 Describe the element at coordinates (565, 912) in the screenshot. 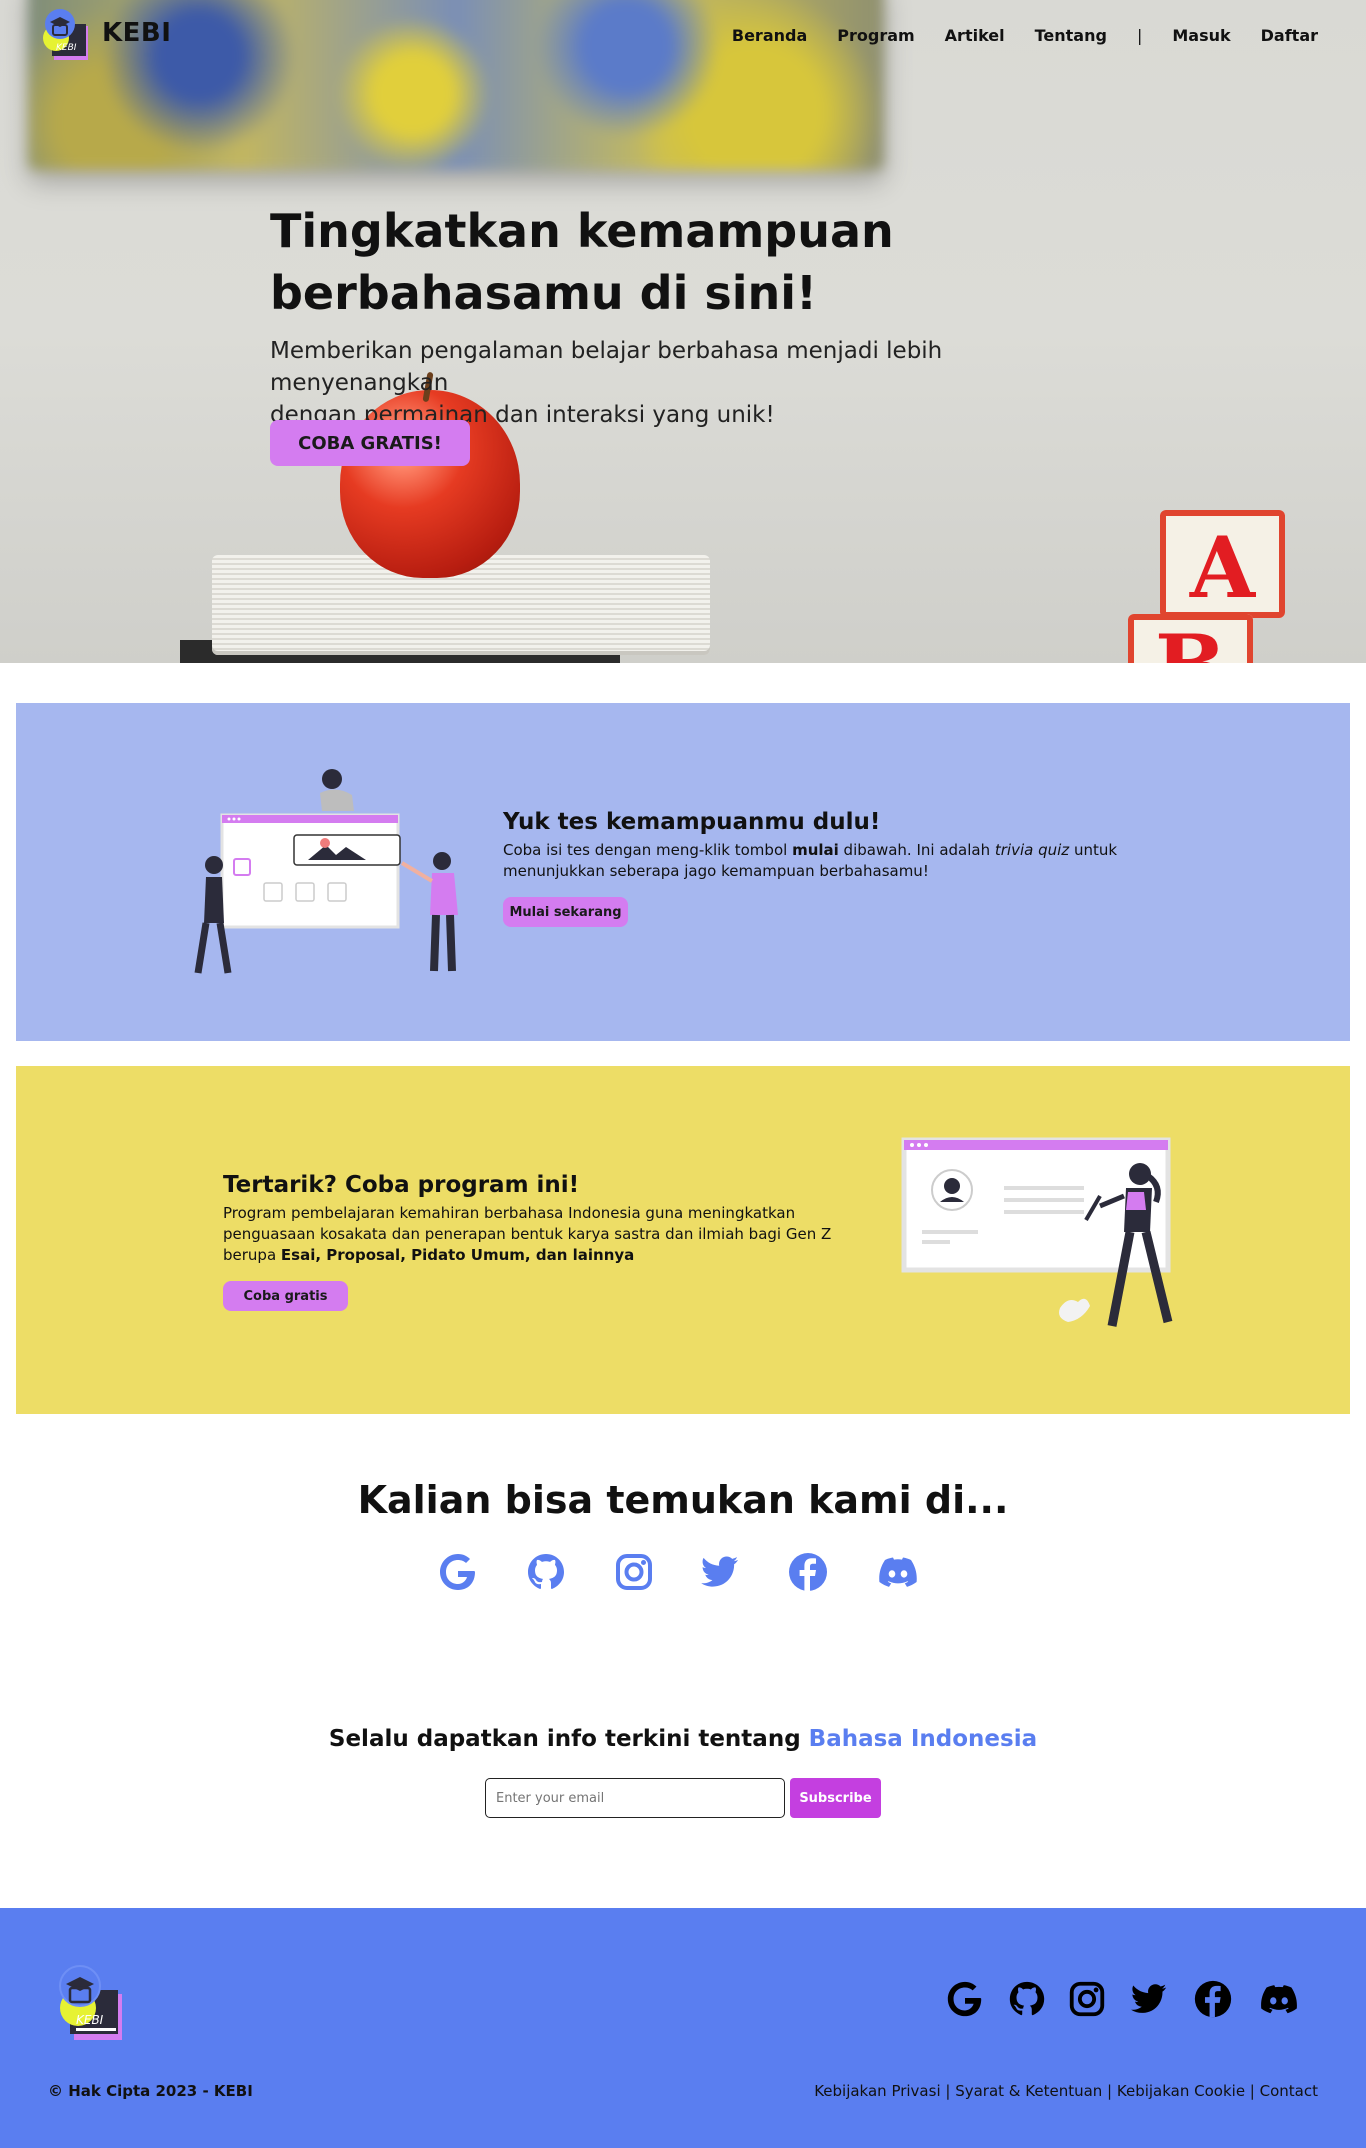

I see `start-now-button: Mulai sekarang` at that location.